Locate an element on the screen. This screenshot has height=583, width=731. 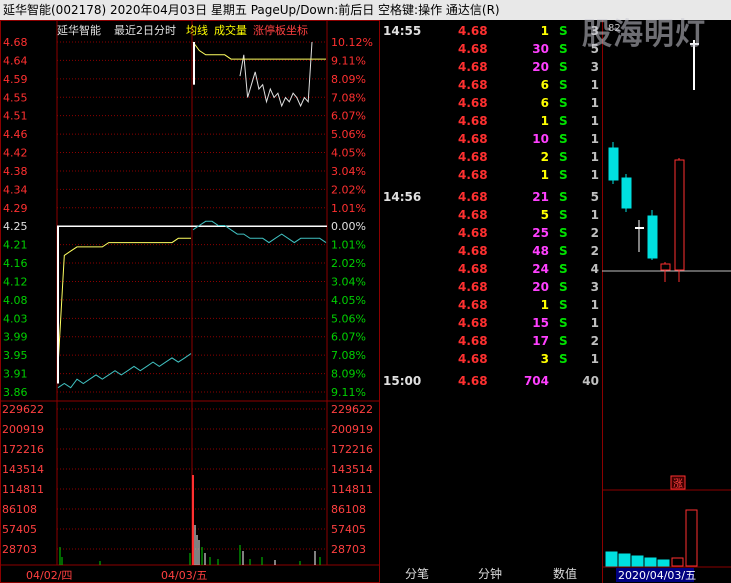
volume-tick-label: 172216 is located at coordinates (23, 449).